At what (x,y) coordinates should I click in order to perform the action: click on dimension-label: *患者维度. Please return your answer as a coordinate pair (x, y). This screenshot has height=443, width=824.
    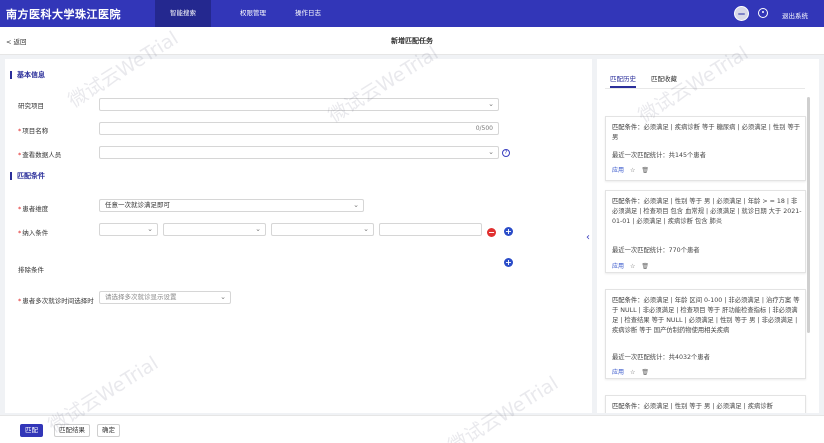
    Looking at the image, I should click on (33, 209).